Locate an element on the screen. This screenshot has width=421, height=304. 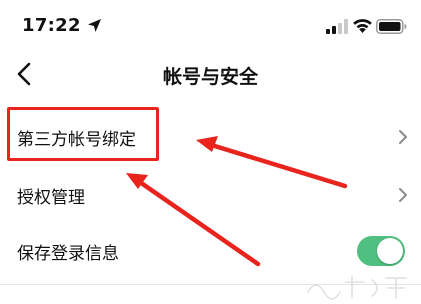
save-login-toggle is located at coordinates (381, 251).